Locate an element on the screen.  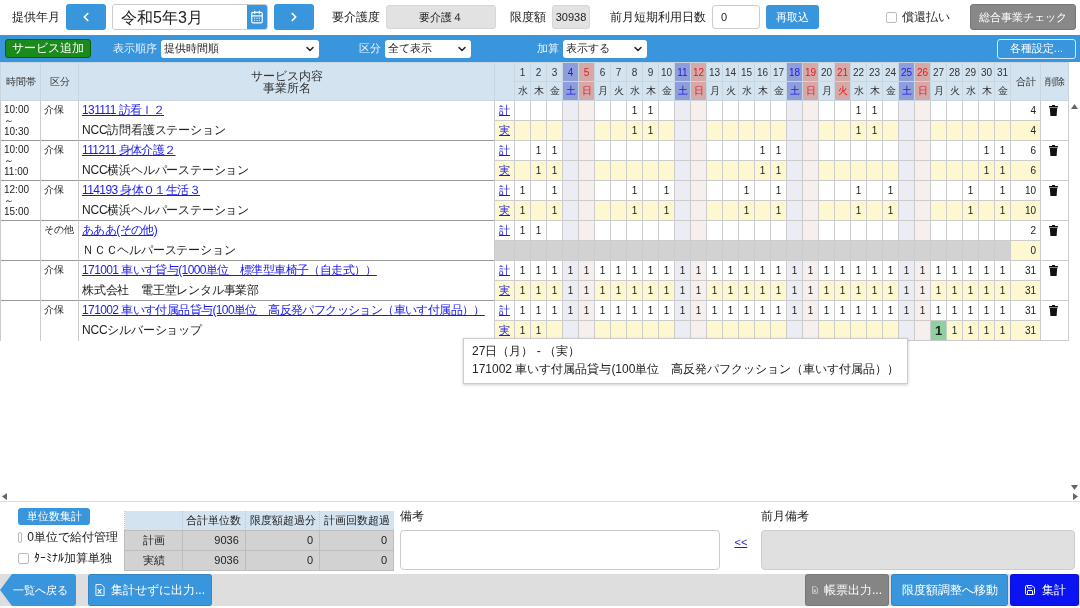
select-label: 表示順序 is located at coordinates (135, 48).